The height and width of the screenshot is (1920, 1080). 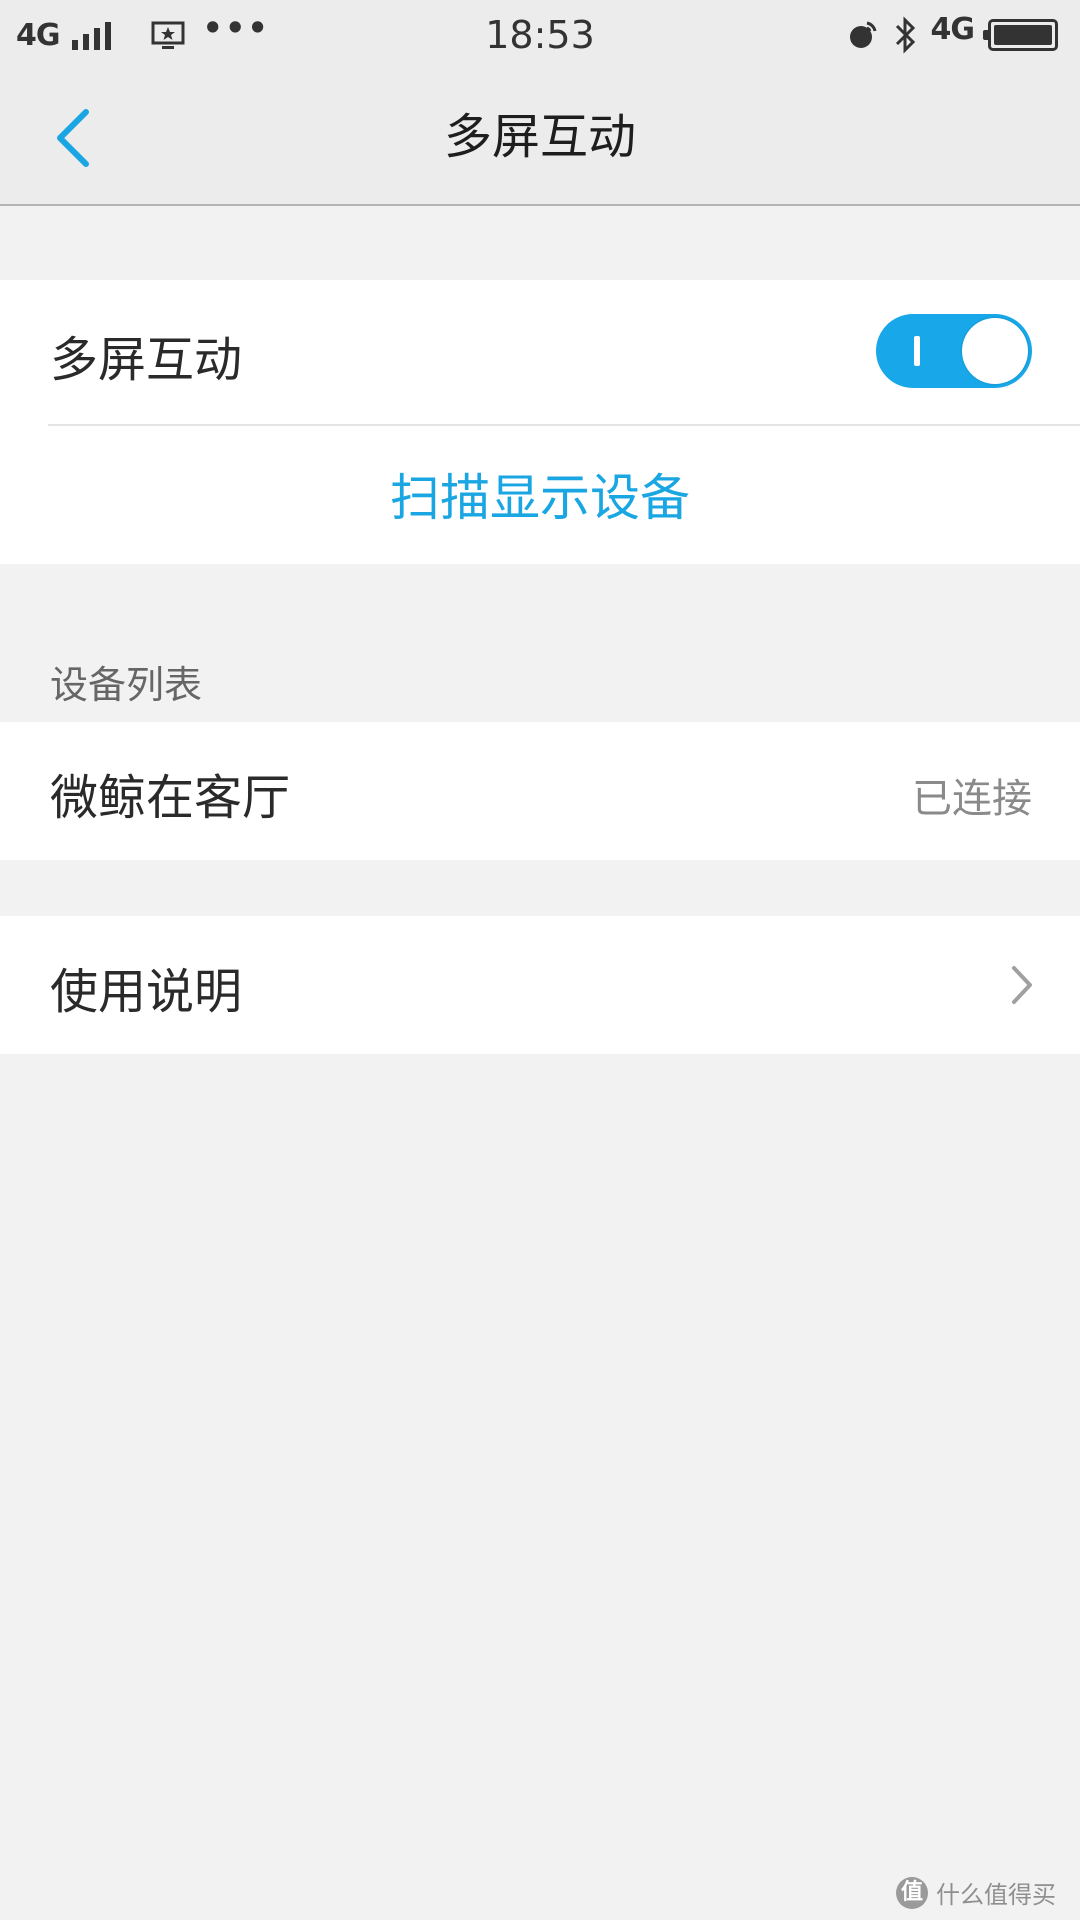 I want to click on status-bar: 4G ••• 18:53 4G, so click(x=540, y=35).